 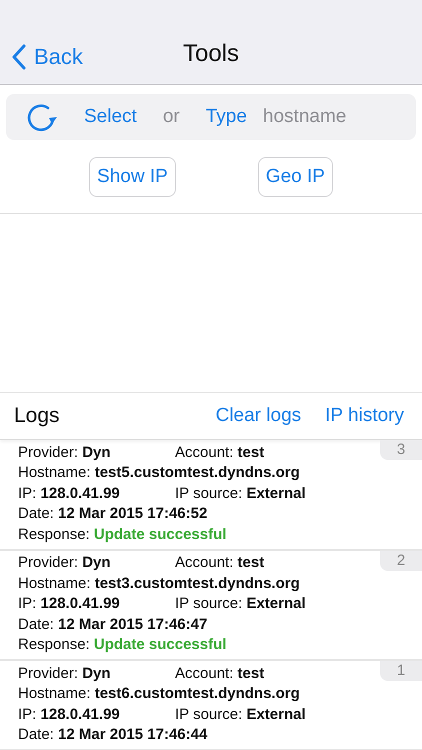 What do you see at coordinates (401, 450) in the screenshot?
I see `entry-number-tag: 3` at bounding box center [401, 450].